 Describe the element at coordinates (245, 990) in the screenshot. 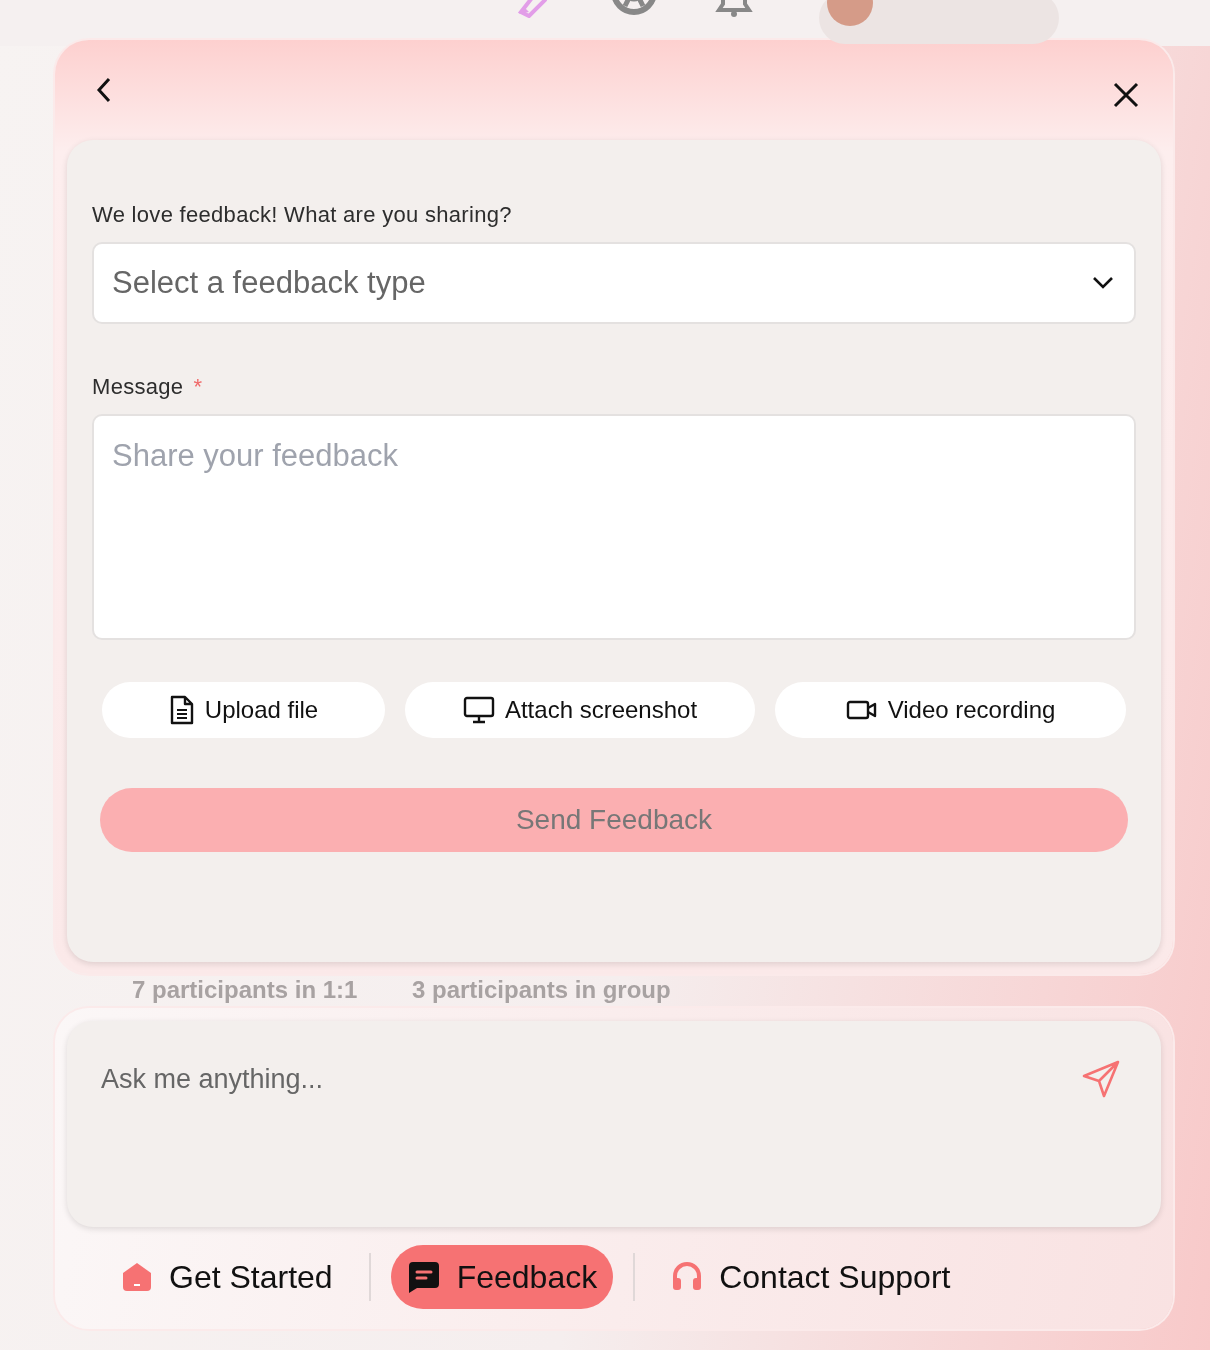

I see `participants-count: 7 participants in 1:1` at that location.